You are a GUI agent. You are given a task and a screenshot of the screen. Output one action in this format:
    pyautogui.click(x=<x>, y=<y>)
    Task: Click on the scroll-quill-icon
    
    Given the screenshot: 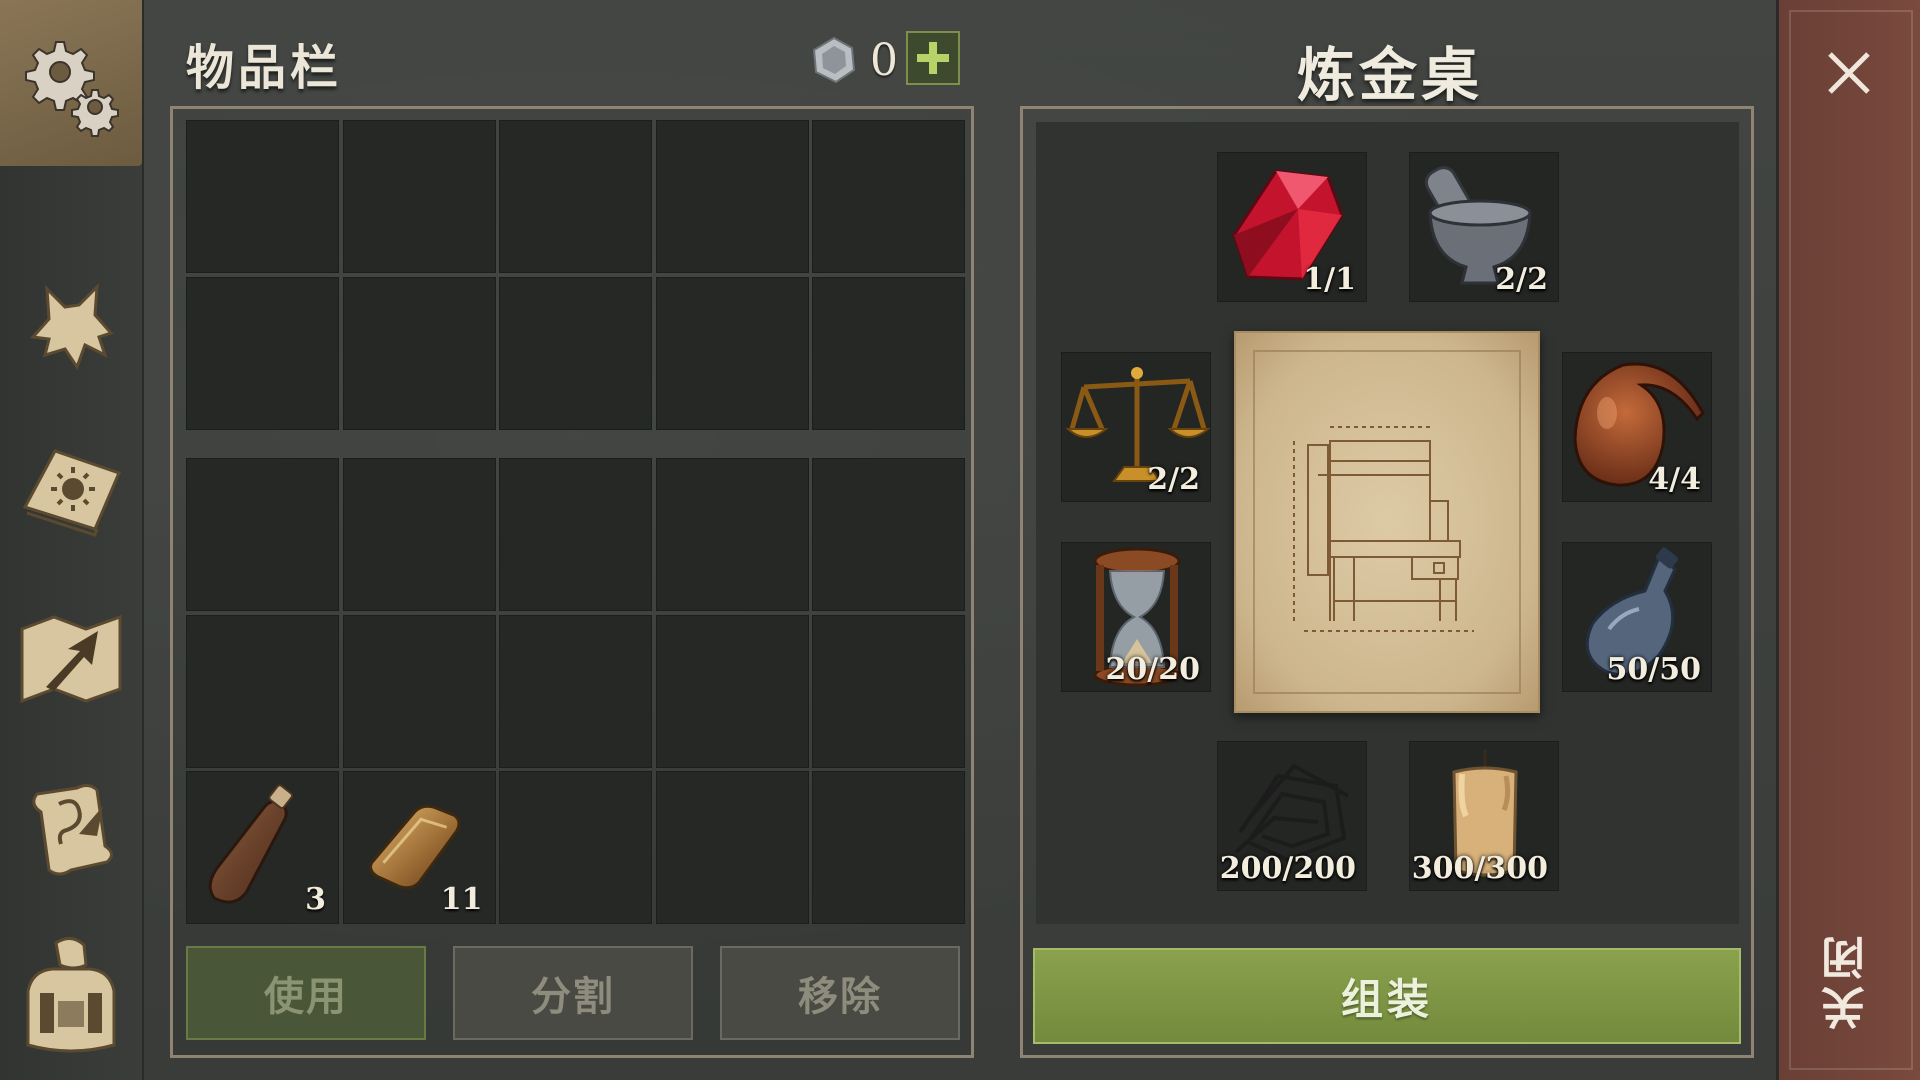 What is the action you would take?
    pyautogui.click(x=72, y=829)
    